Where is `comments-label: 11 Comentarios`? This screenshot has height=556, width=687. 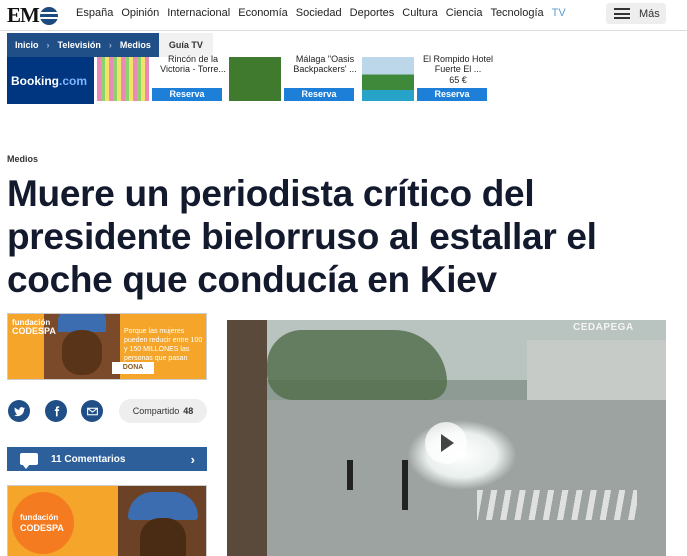
comments-label: 11 Comentarios is located at coordinates (88, 459).